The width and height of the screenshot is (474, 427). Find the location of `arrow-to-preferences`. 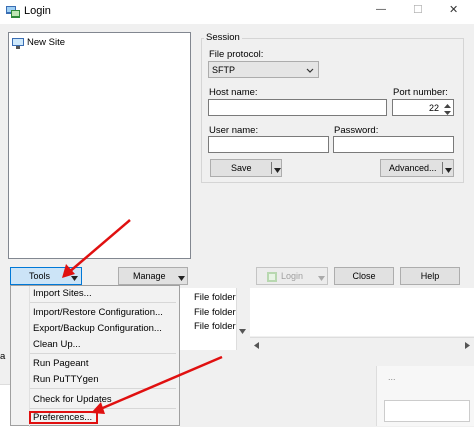

arrow-to-preferences is located at coordinates (160, 383).